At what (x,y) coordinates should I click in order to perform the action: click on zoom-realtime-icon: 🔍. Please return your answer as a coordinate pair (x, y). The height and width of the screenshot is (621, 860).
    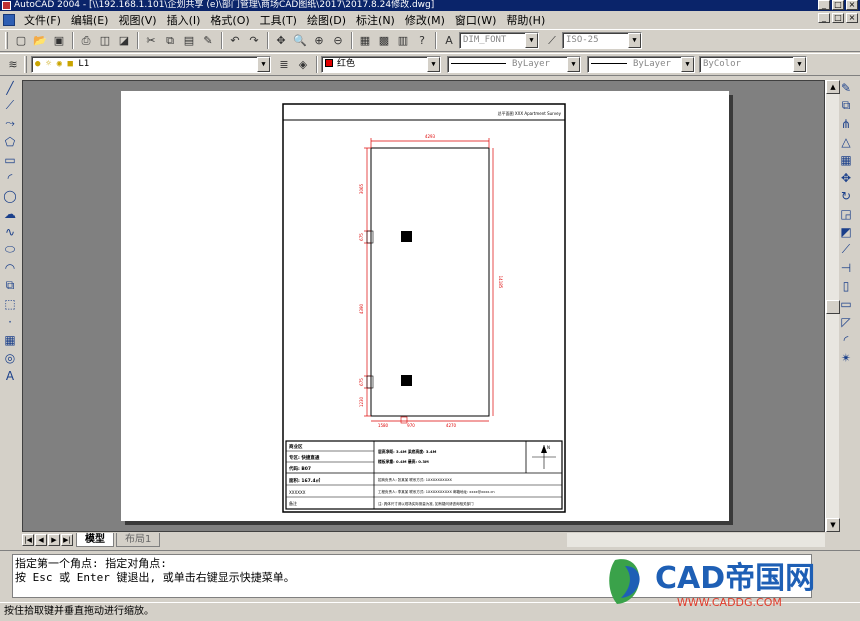
    Looking at the image, I should click on (300, 41).